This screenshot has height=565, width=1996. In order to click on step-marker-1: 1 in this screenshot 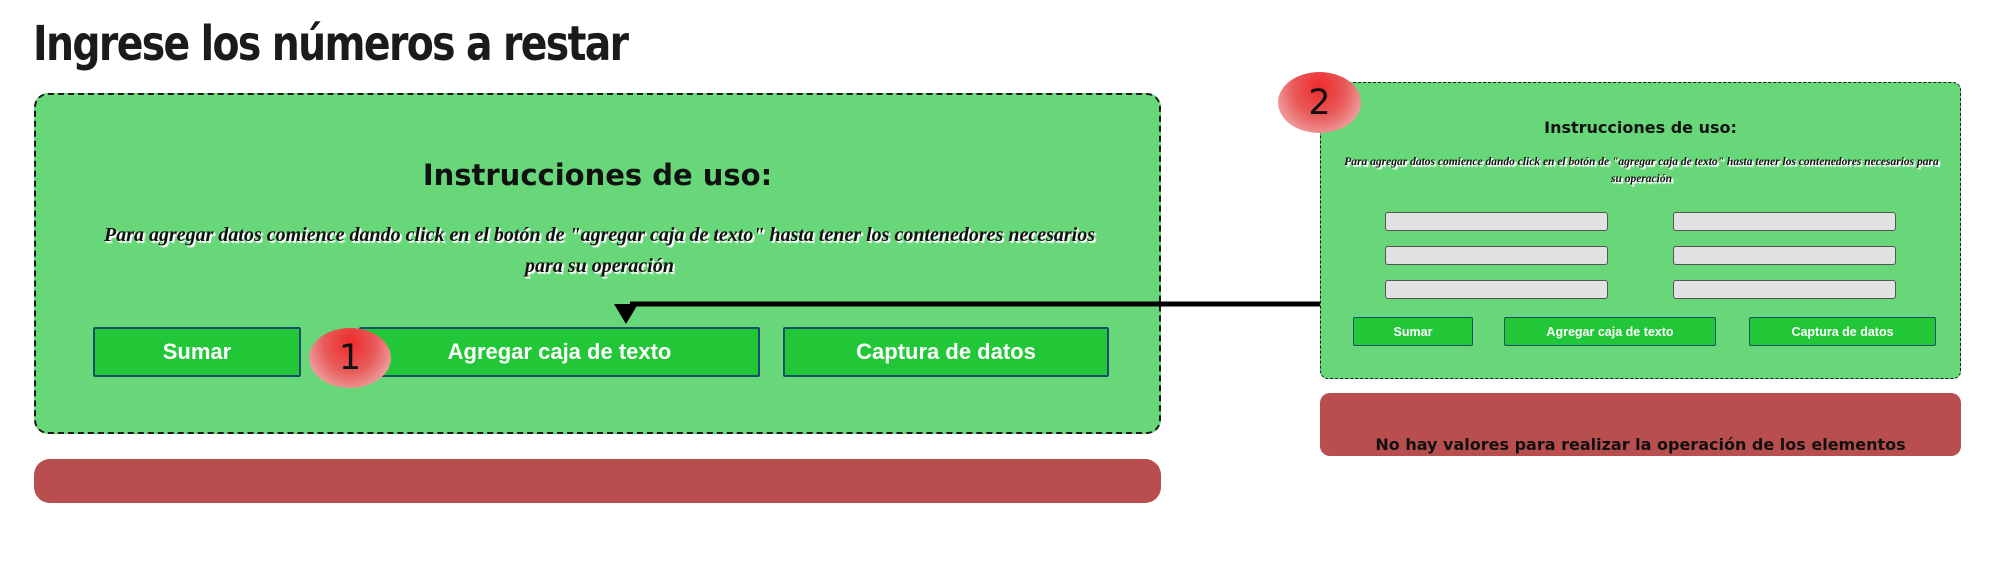, I will do `click(350, 358)`.